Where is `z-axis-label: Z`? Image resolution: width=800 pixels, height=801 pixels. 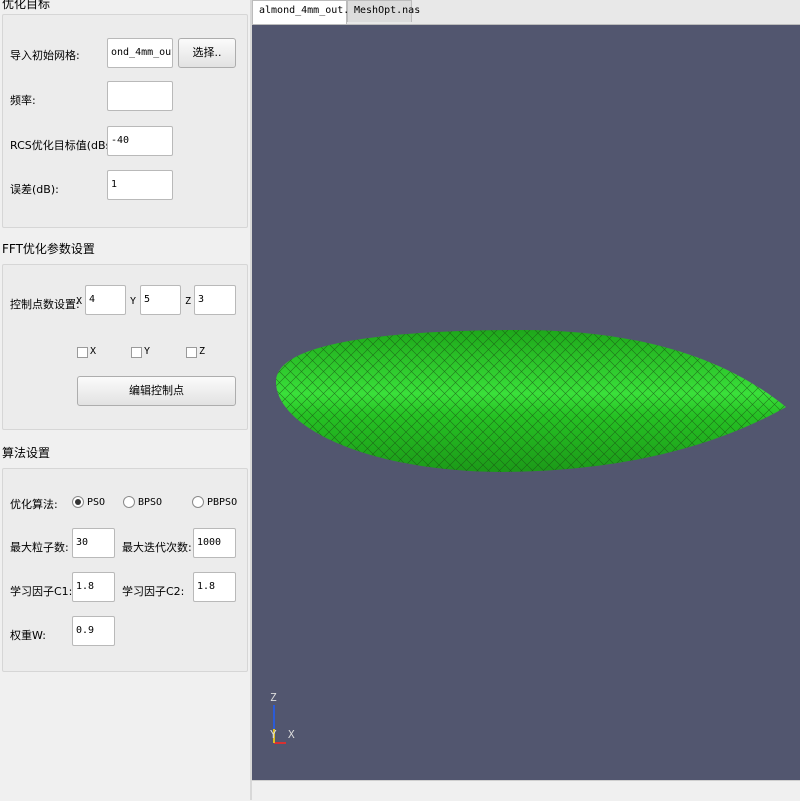
z-axis-label: Z is located at coordinates (188, 301).